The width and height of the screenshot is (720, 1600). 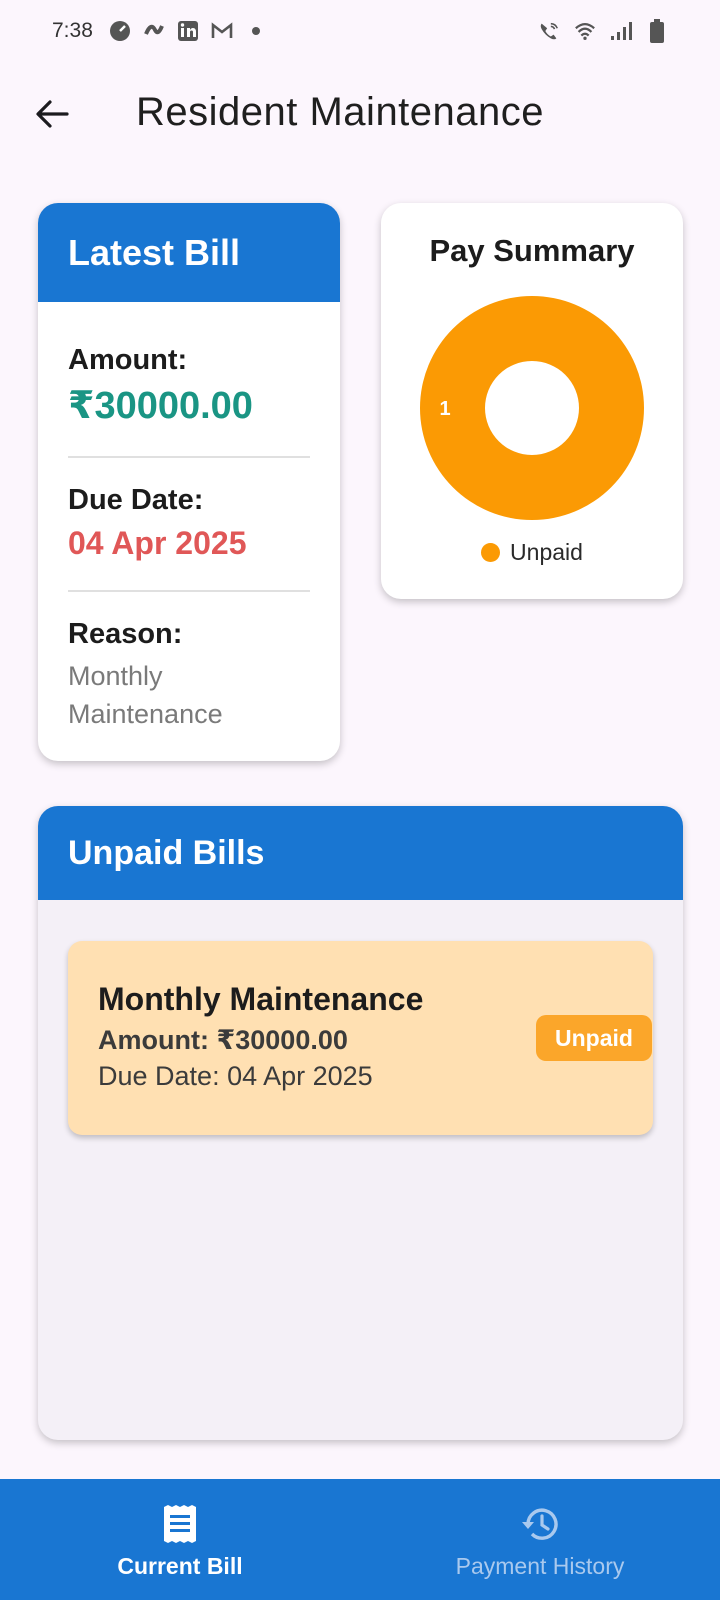 What do you see at coordinates (594, 1038) in the screenshot?
I see `status-badge: Unpaid` at bounding box center [594, 1038].